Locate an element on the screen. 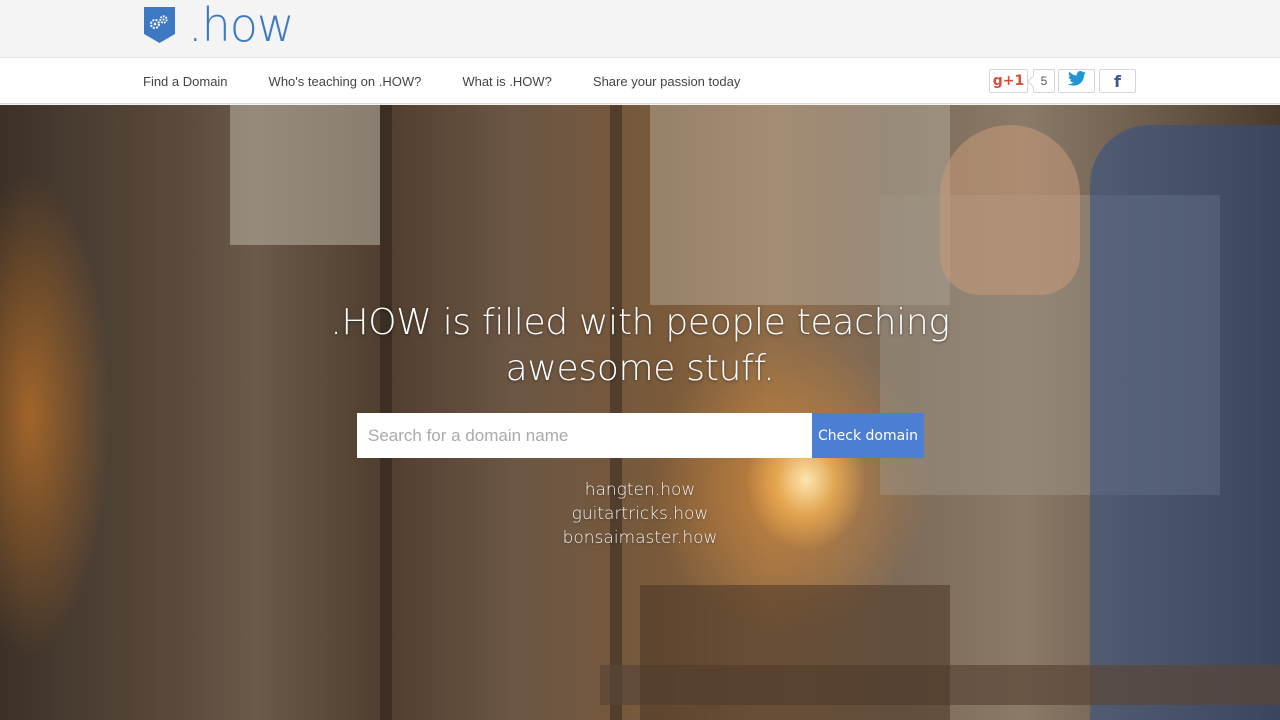  nav-find-domain: Find a Domain is located at coordinates (185, 81).